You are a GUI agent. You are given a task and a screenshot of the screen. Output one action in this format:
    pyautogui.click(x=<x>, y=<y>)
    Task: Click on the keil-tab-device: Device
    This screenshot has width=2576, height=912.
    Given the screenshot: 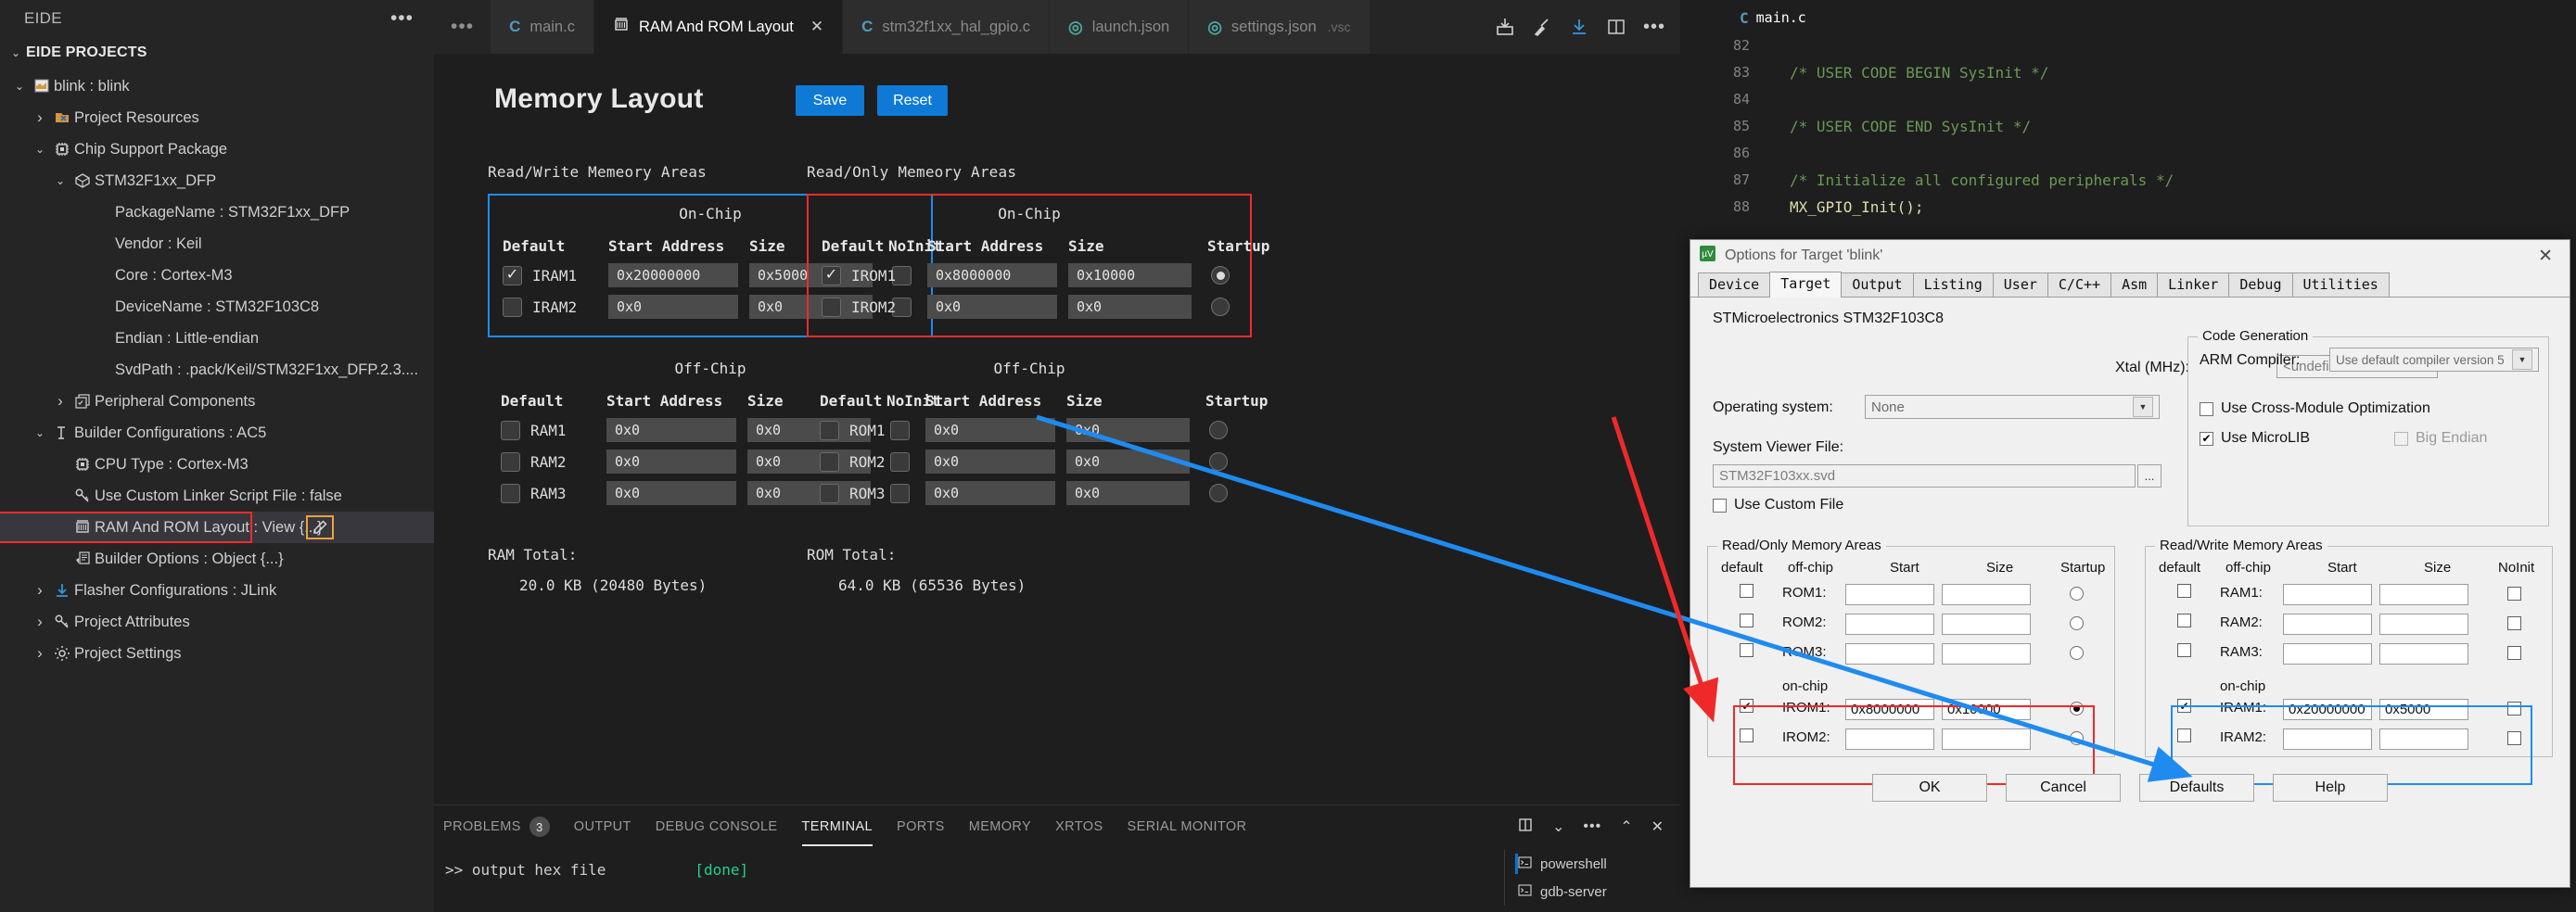 What is the action you would take?
    pyautogui.click(x=1734, y=284)
    